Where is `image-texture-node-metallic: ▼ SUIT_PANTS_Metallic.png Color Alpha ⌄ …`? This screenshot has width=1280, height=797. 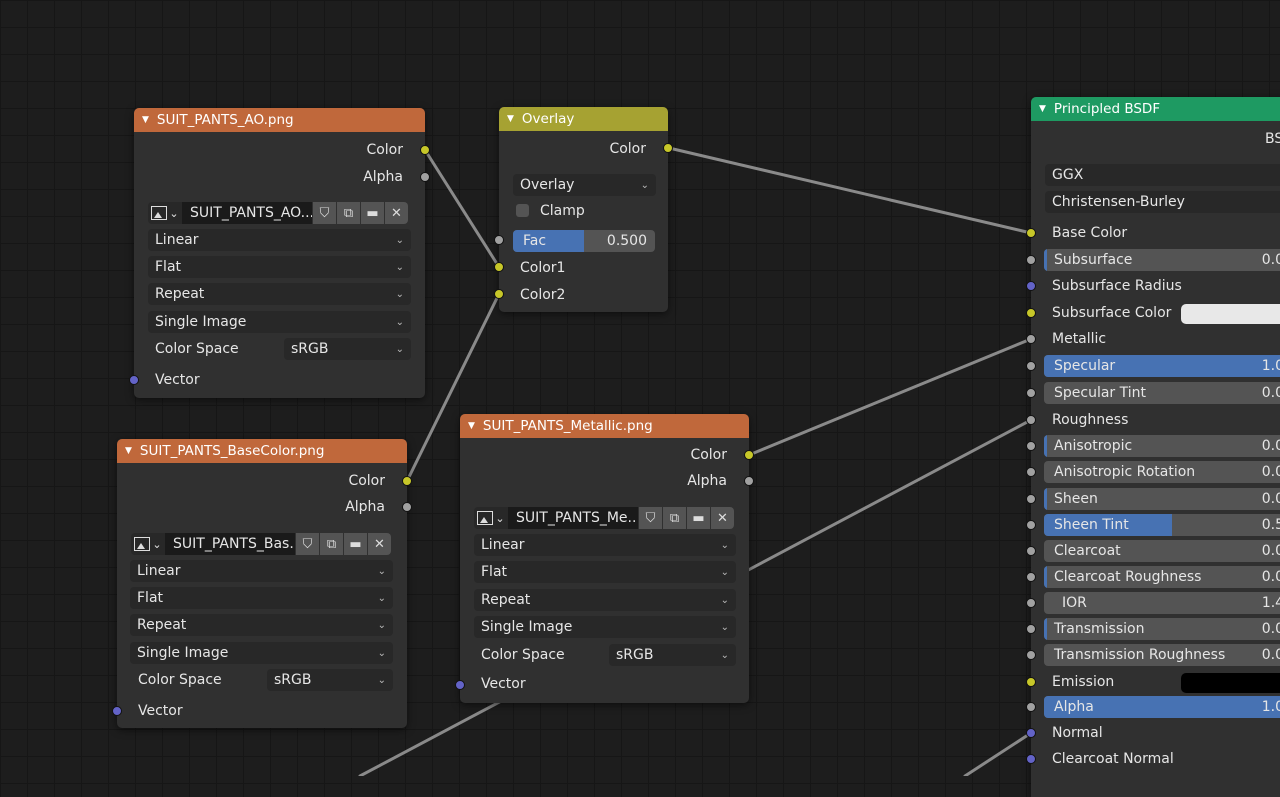
image-texture-node-metallic: ▼ SUIT_PANTS_Metallic.png Color Alpha ⌄ … is located at coordinates (604, 558).